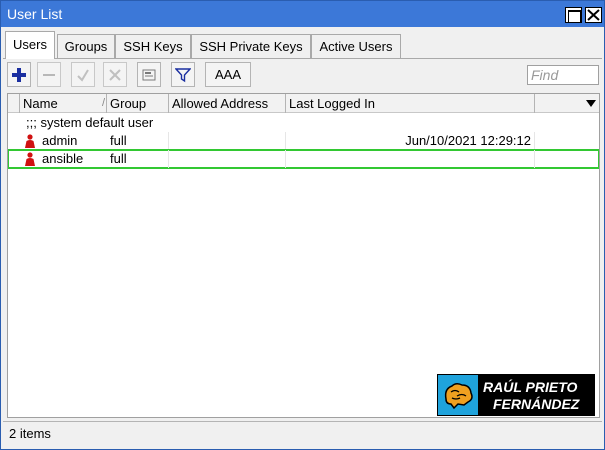  I want to click on plus-icon, so click(19, 74).